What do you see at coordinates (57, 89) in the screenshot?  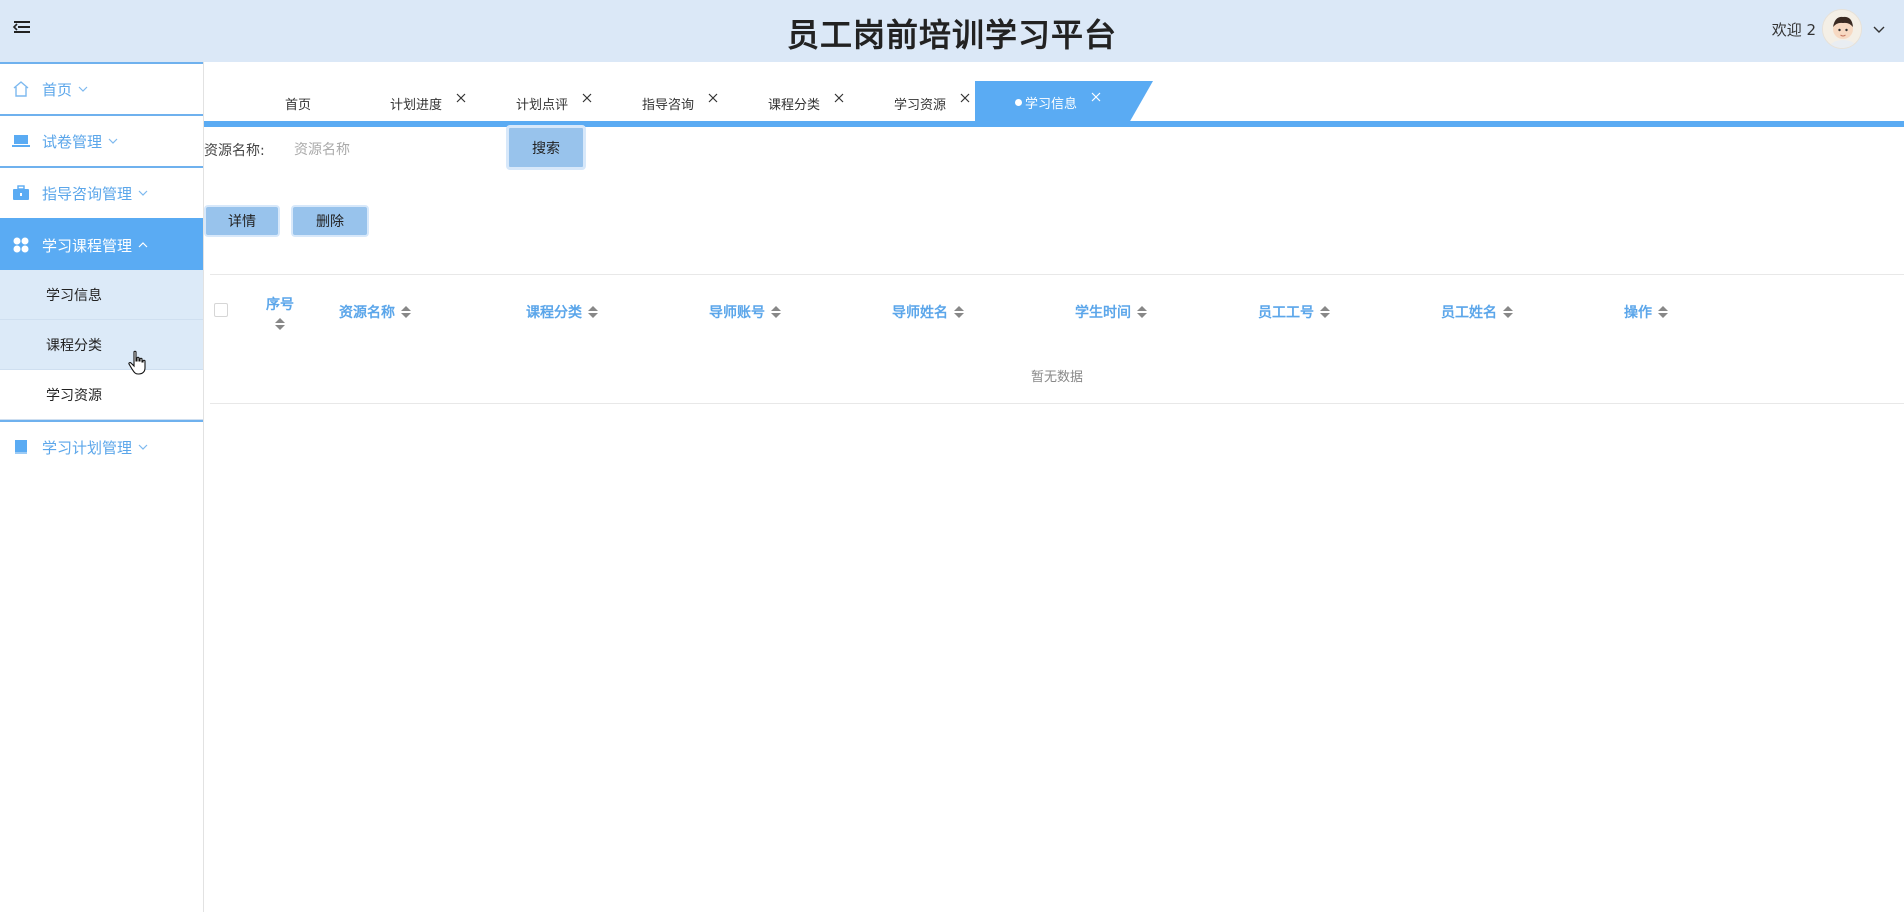 I see `sidebar-item-label: 首页` at bounding box center [57, 89].